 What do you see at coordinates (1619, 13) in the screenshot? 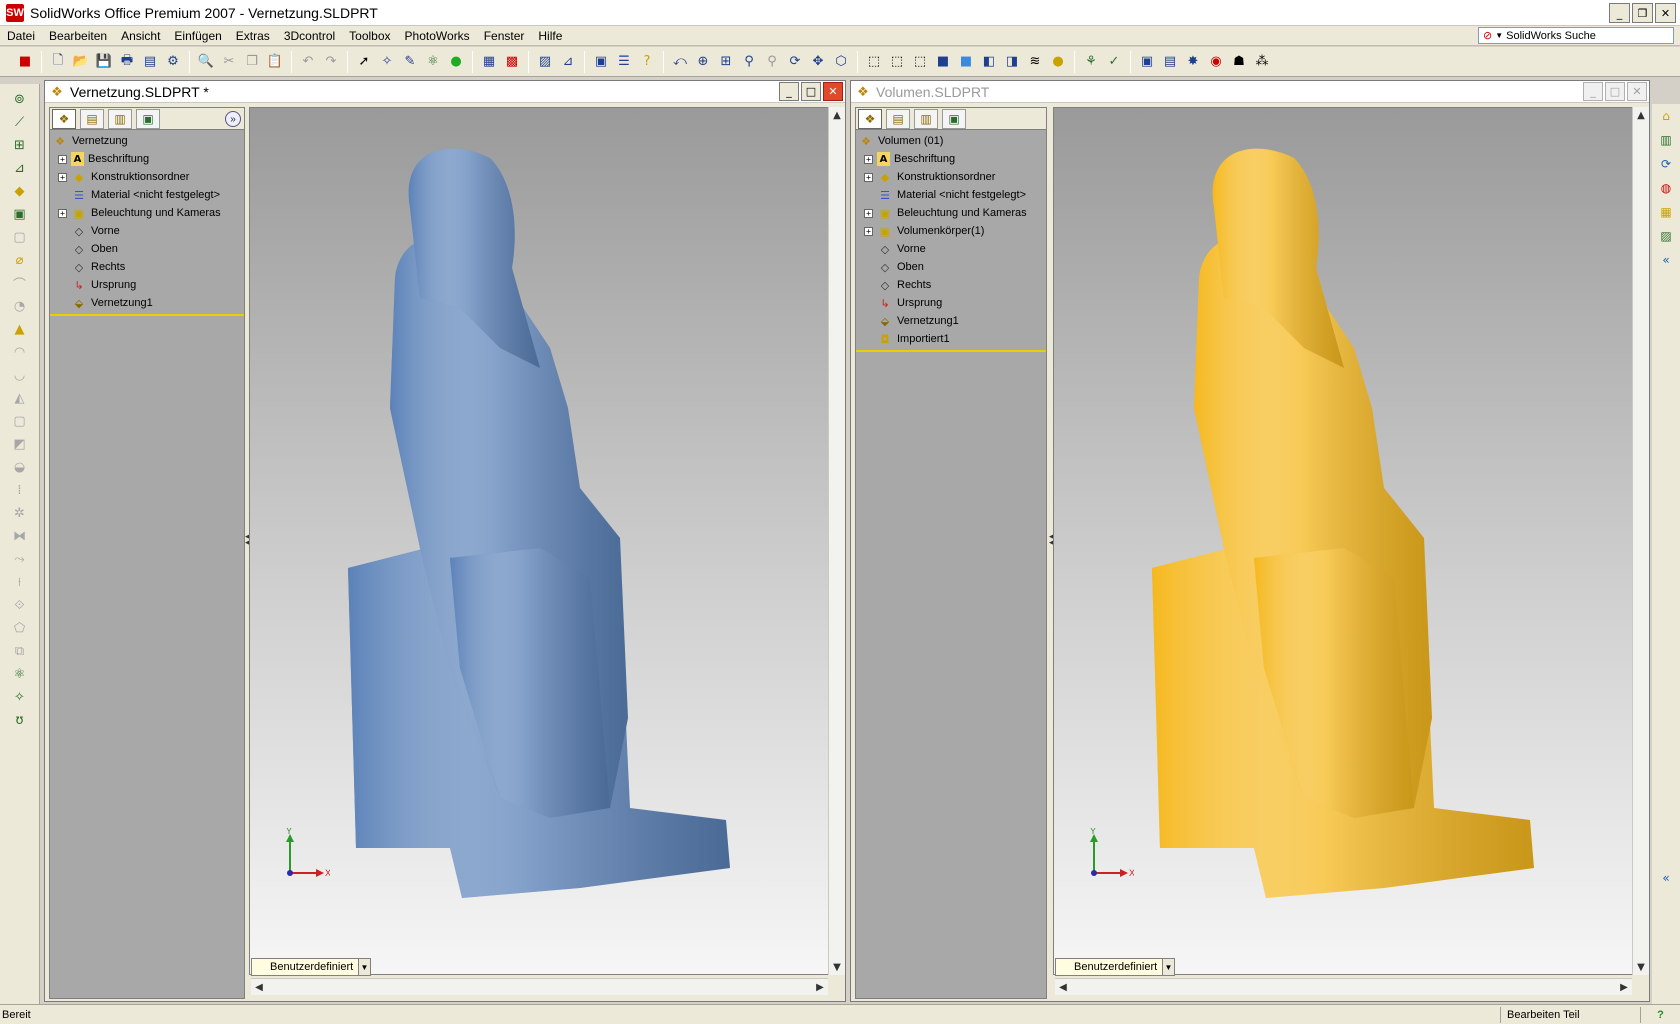
I see `minimize-button: _` at bounding box center [1619, 13].